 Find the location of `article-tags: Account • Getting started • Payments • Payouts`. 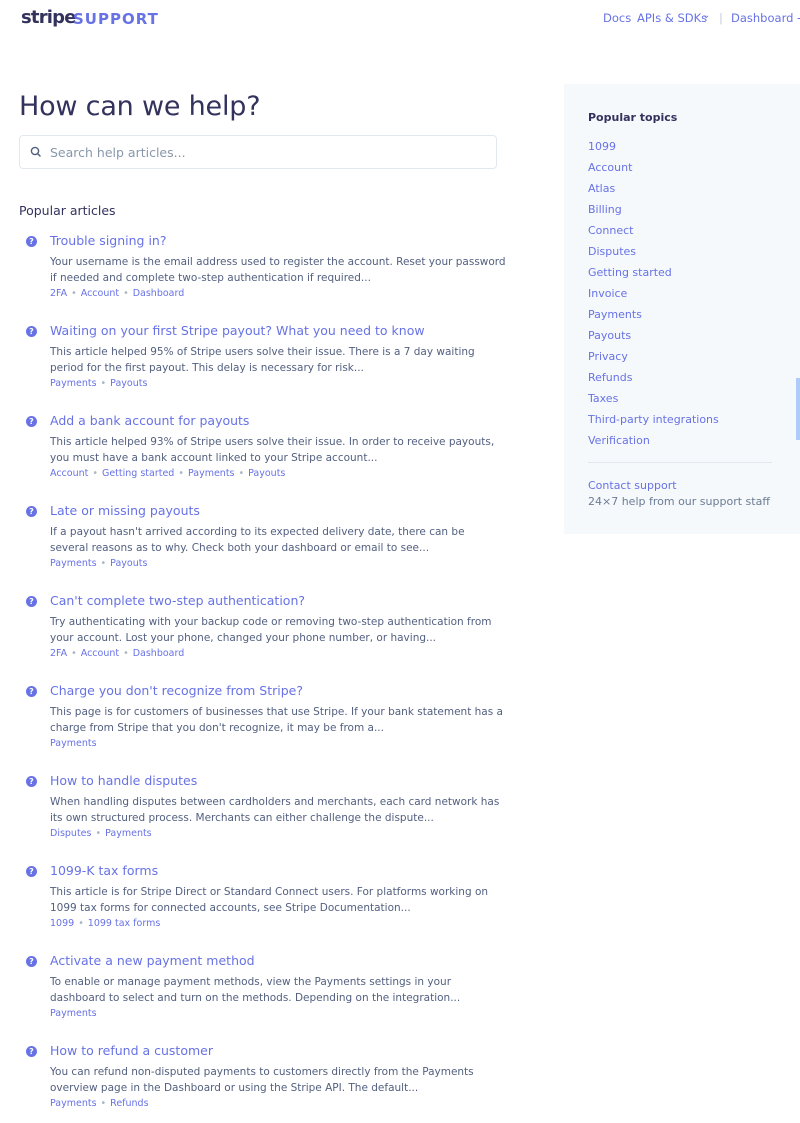

article-tags: Account • Getting started • Payments • Payouts is located at coordinates (167, 473).